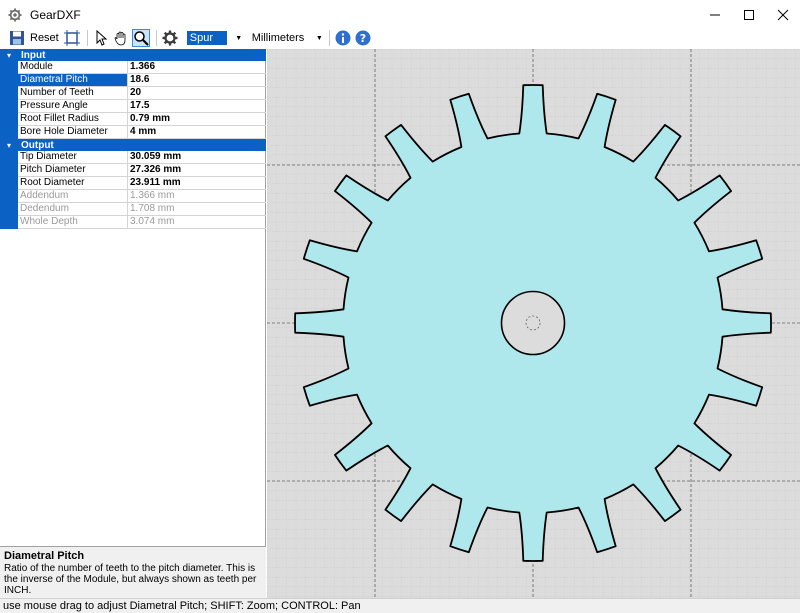 The height and width of the screenshot is (613, 800). I want to click on property-name: Bore Hole Diameter, so click(73, 132).